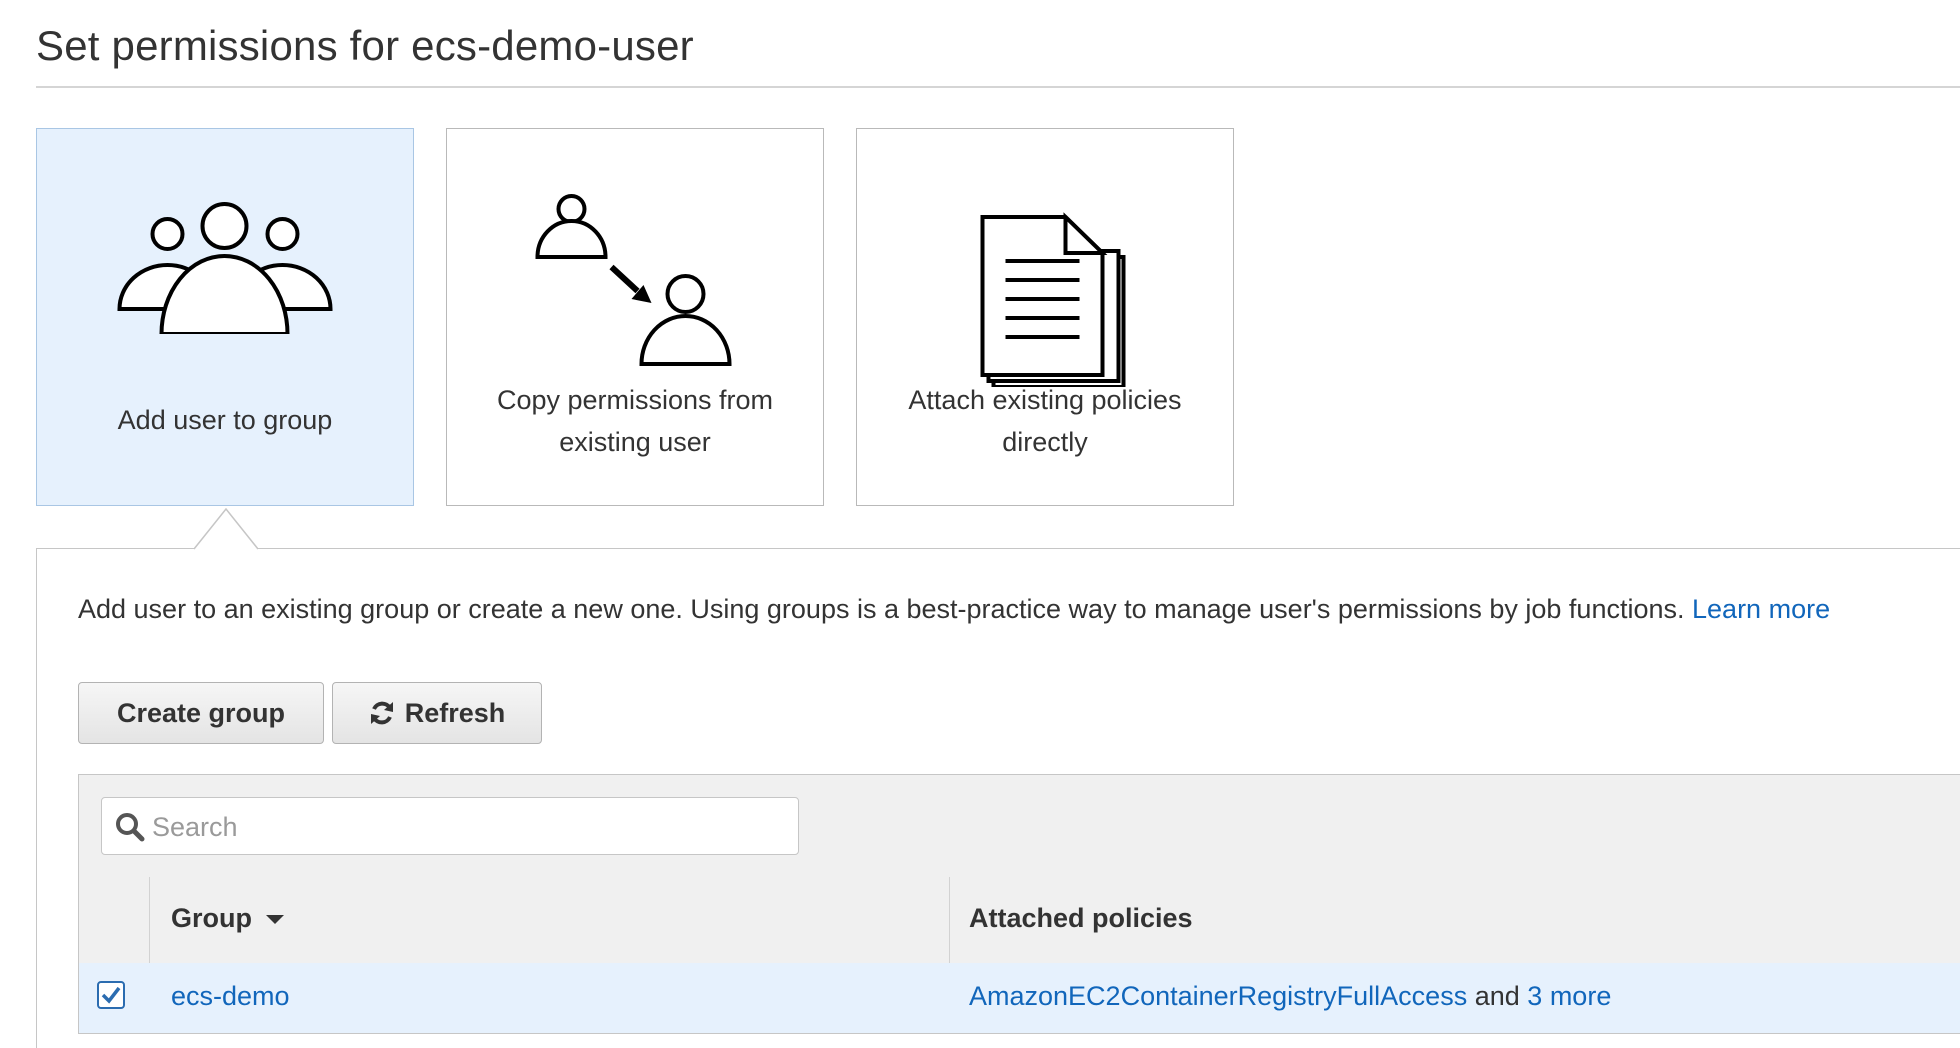 This screenshot has height=1048, width=1960. Describe the element at coordinates (1045, 442) in the screenshot. I see `option-label-line2: directly` at that location.